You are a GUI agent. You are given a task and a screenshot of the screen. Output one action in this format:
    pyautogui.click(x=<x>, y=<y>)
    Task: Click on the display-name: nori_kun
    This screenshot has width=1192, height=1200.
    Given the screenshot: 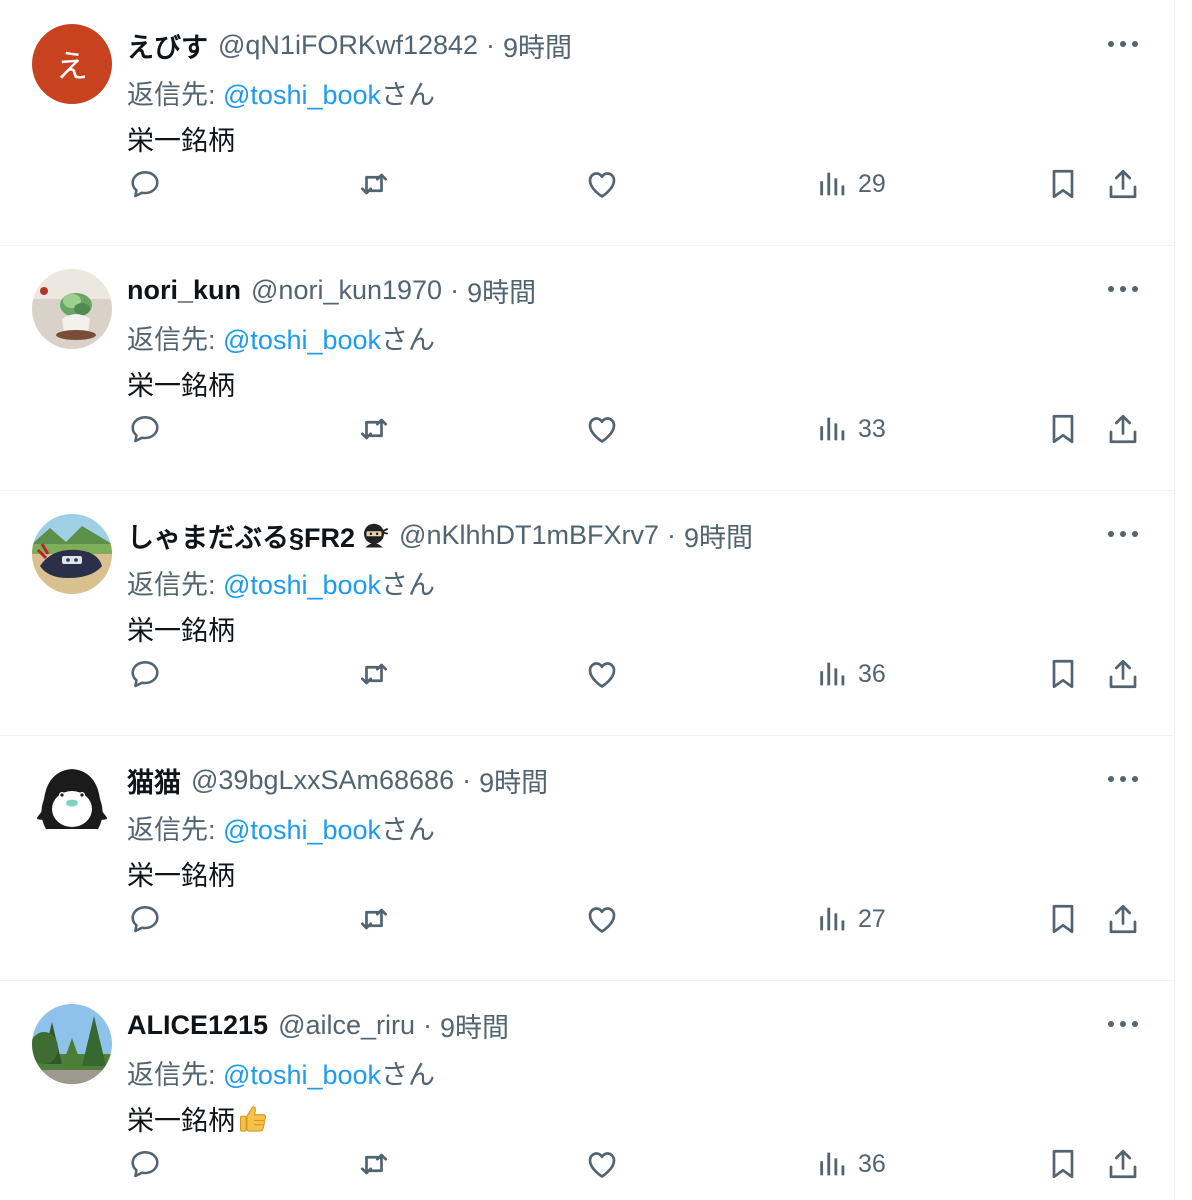 What is the action you would take?
    pyautogui.click(x=184, y=290)
    